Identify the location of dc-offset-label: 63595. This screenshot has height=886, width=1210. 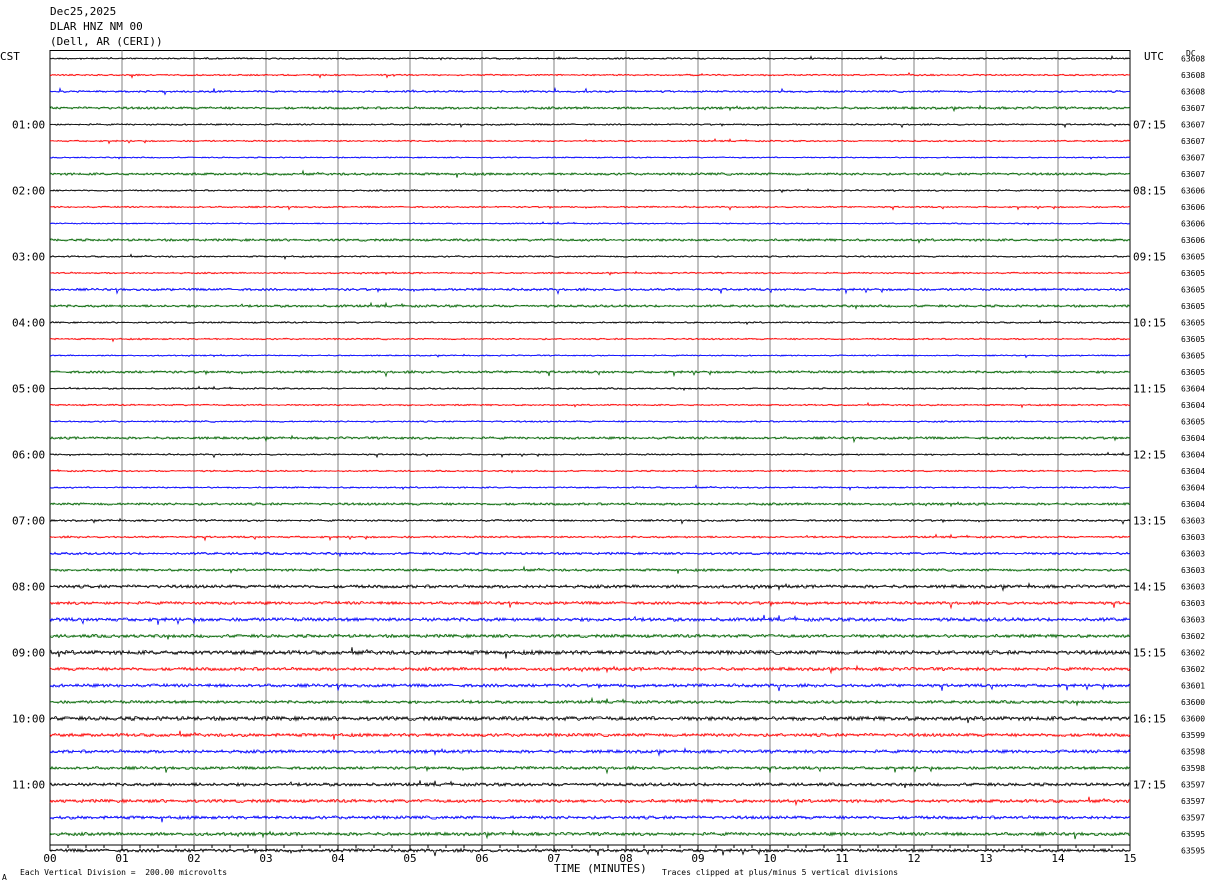
(1193, 834).